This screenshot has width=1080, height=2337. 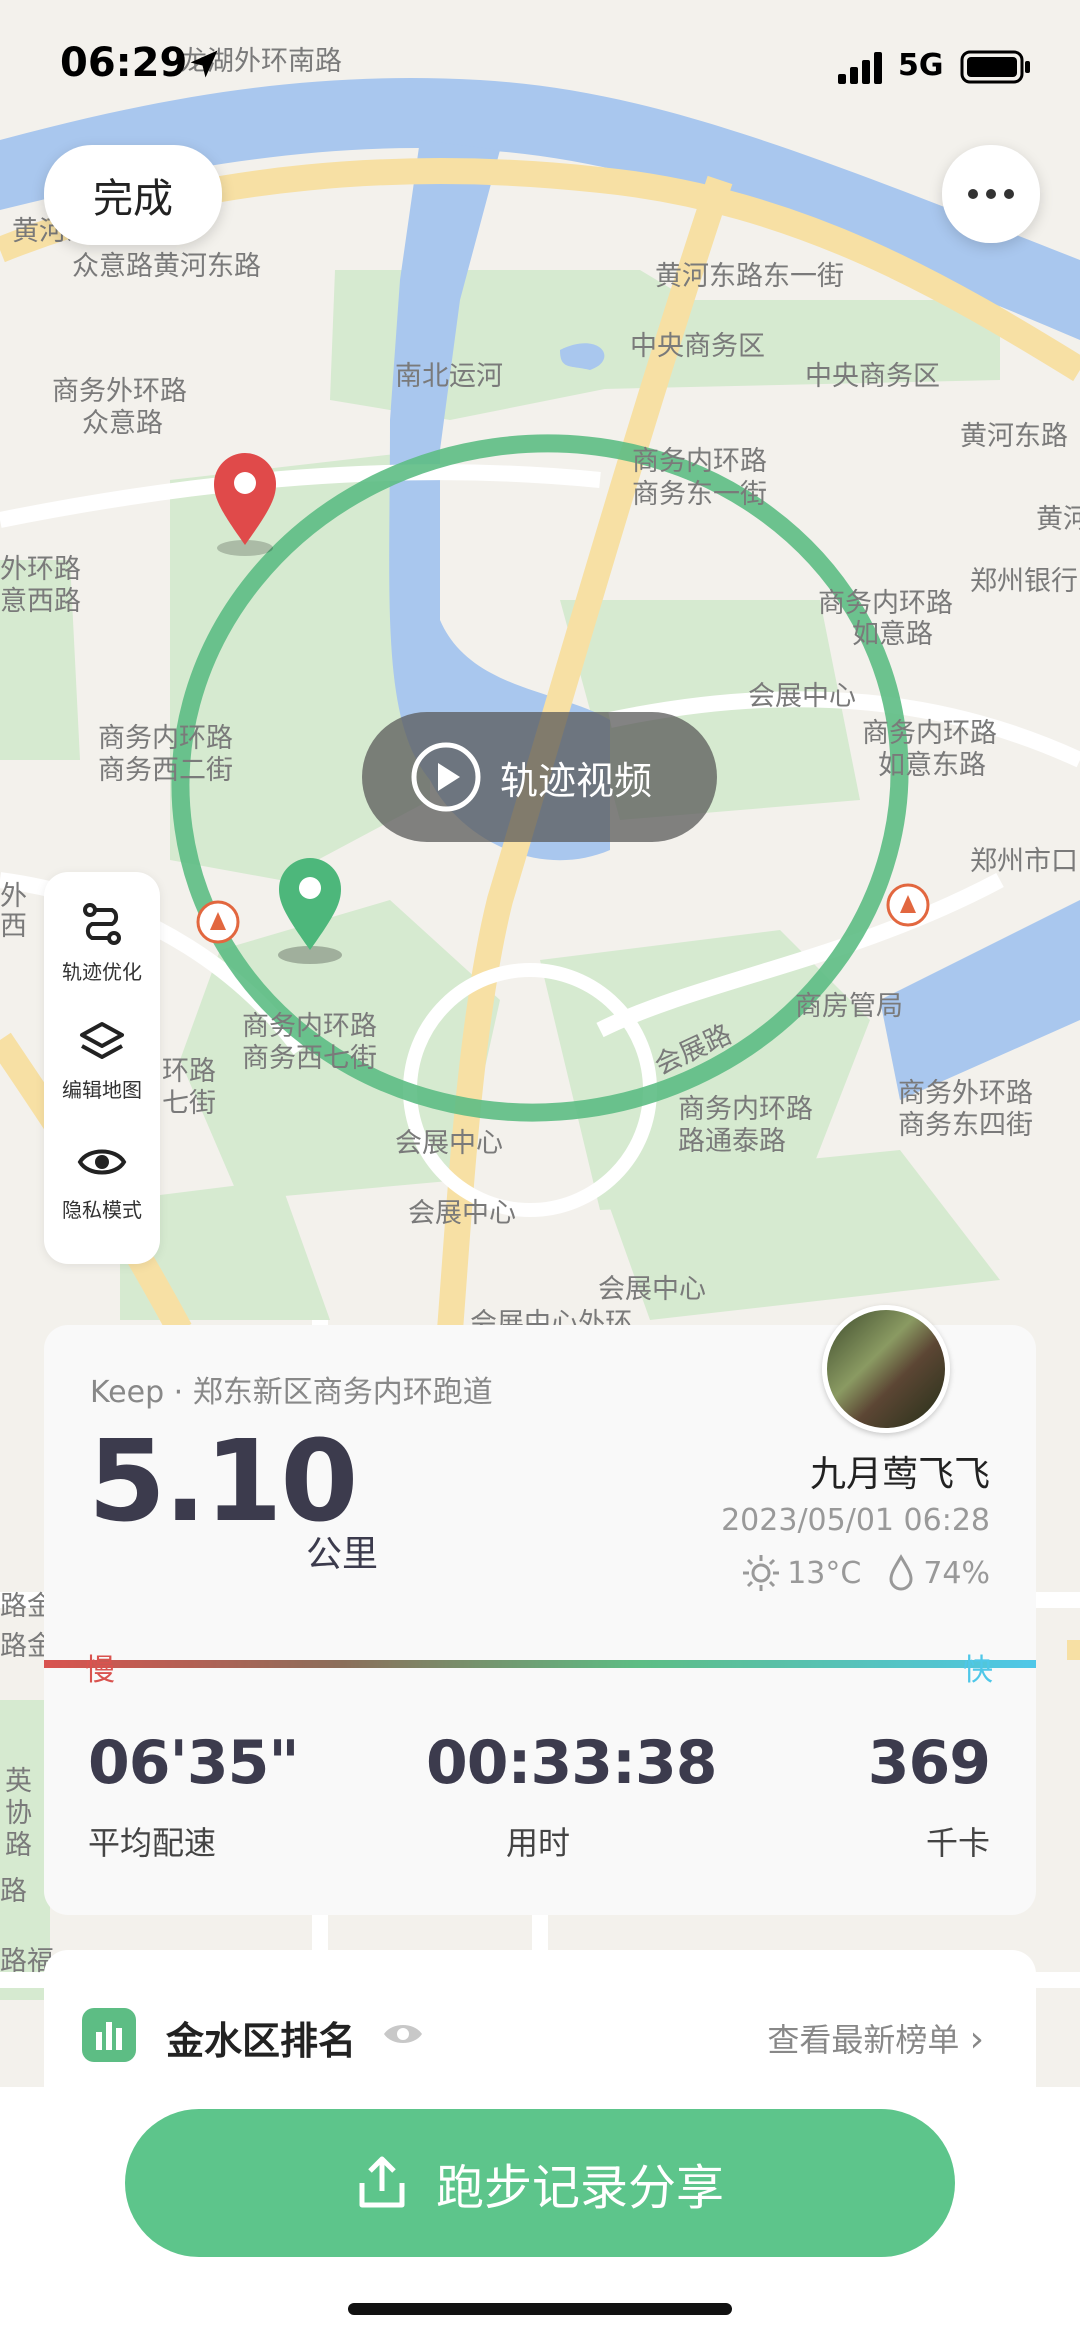 I want to click on view-leaderboard-link: 查看最新榜单 ›, so click(x=875, y=2038).